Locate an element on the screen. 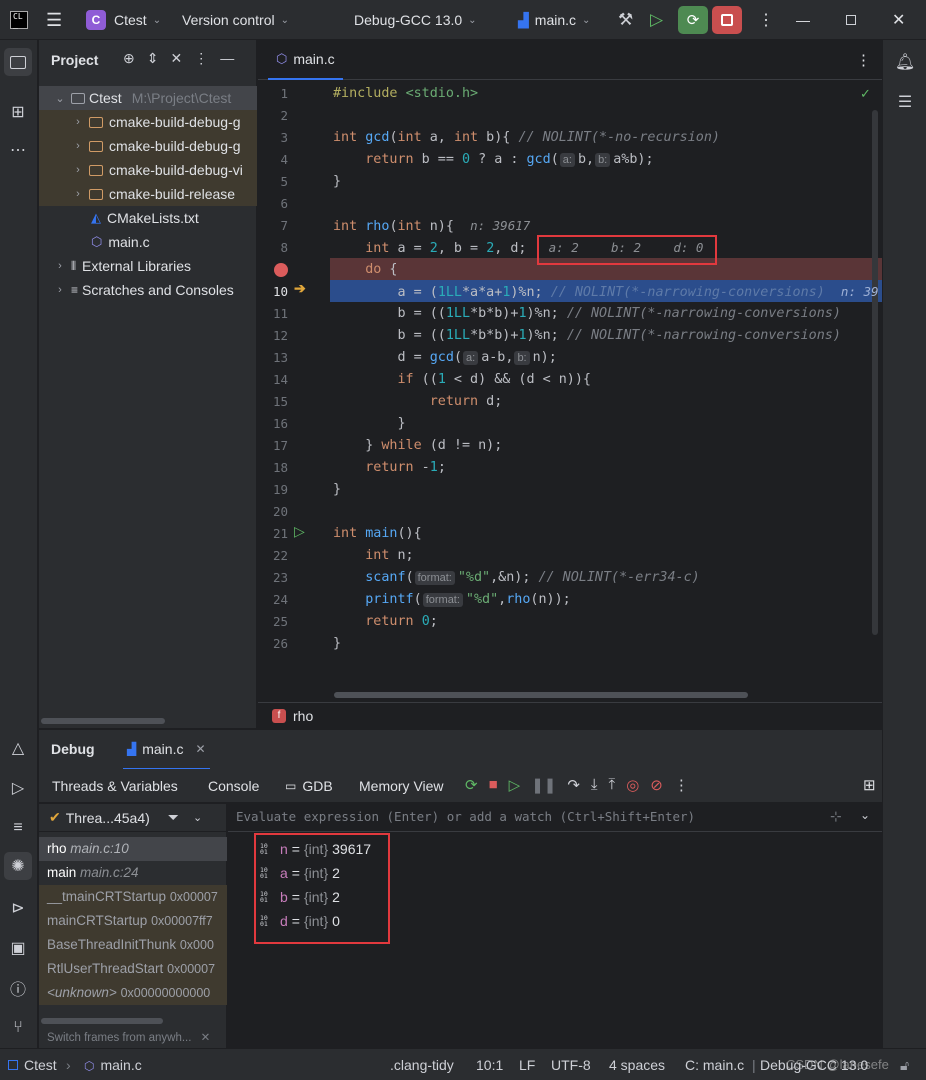 This screenshot has height=1080, width=926. stack-frame: BaseThreadInitThunk 0x000 is located at coordinates (133, 945).